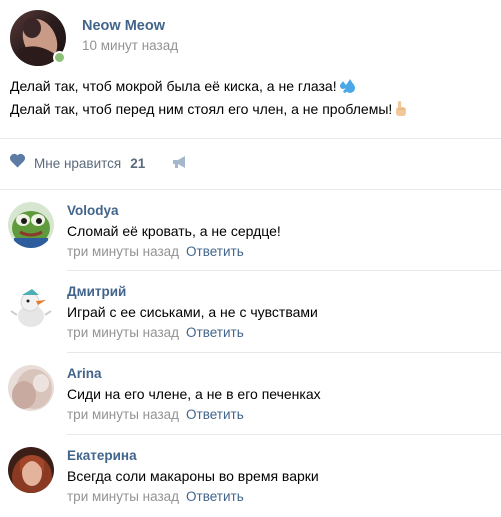  What do you see at coordinates (250, 38) in the screenshot?
I see `post-header: Neow Meow 10 минут назад` at bounding box center [250, 38].